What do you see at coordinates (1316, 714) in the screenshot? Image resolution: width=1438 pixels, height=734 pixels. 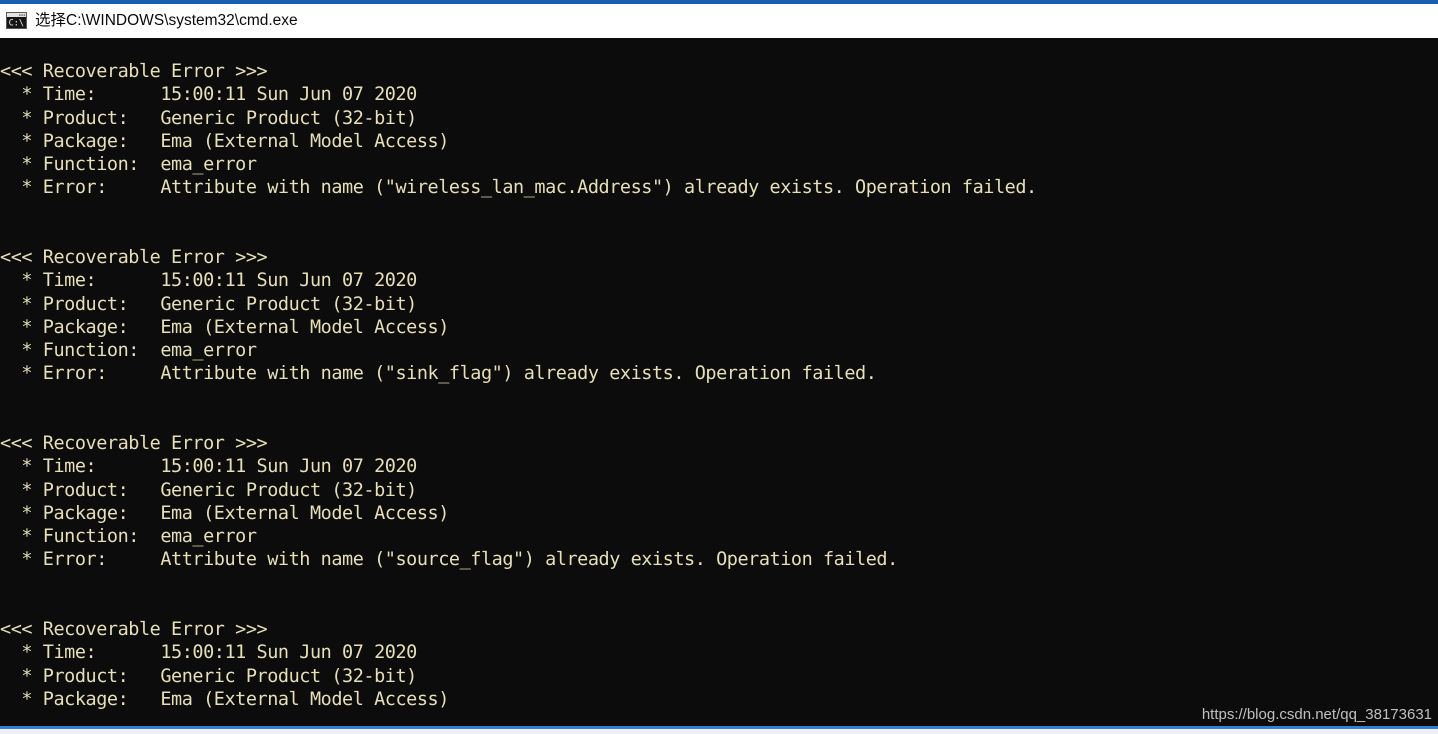 I see `watermark-text: https://blog.csdn.net/qq_38173631` at bounding box center [1316, 714].